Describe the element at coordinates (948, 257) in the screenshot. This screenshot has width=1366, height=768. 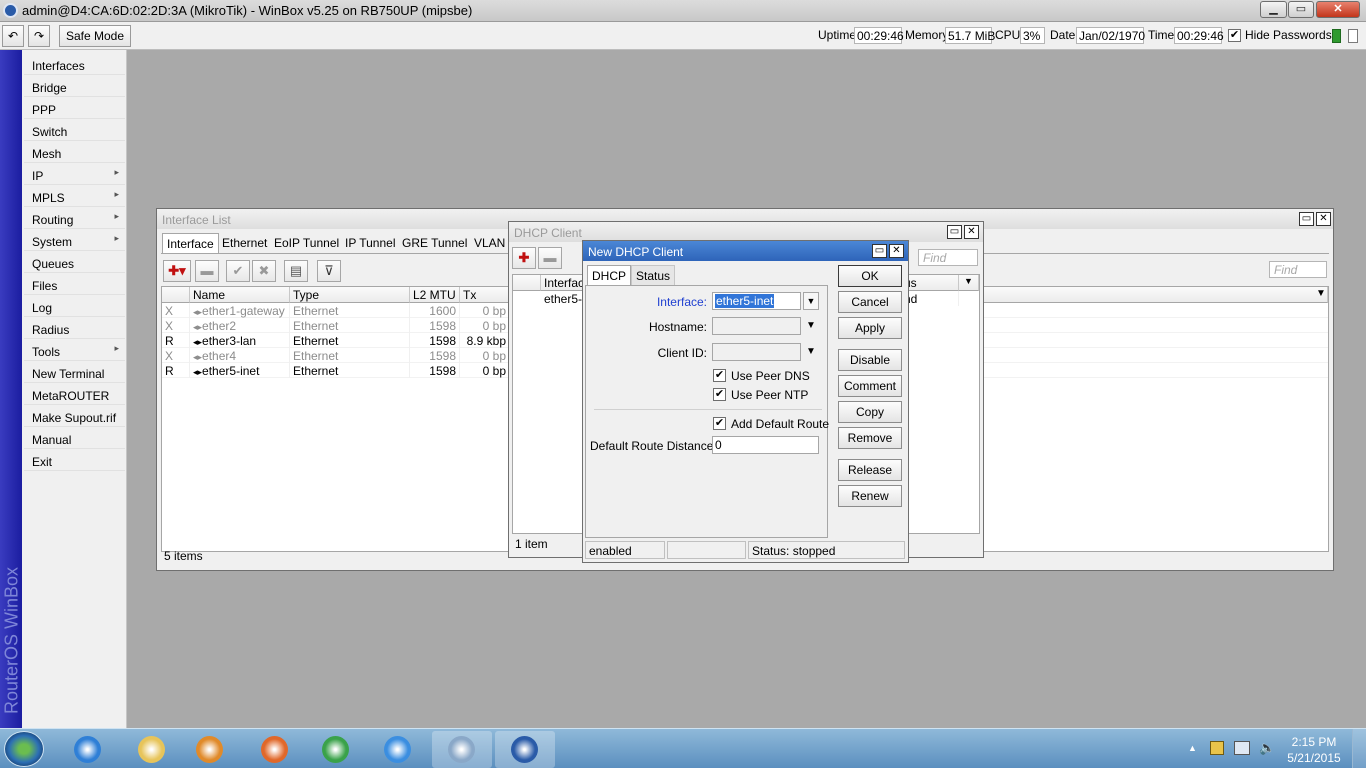
I see `dhcp-find-input: Find` at that location.